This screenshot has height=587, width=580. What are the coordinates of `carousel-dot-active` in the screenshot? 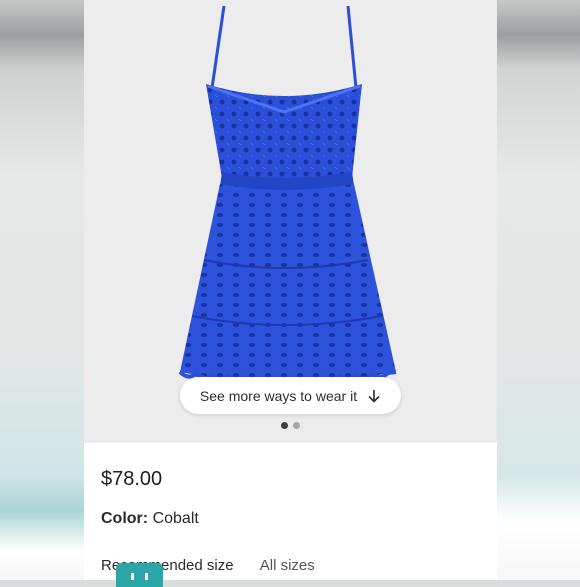 It's located at (284, 425).